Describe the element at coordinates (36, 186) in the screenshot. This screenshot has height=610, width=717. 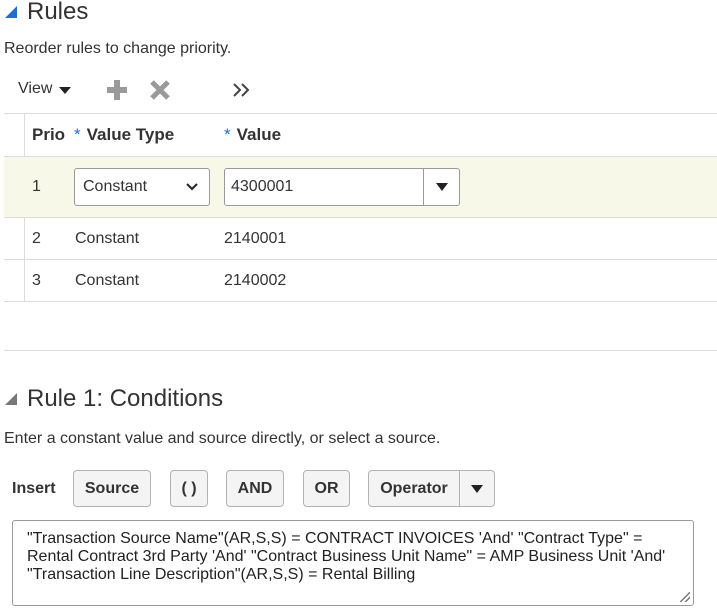
I see `row-priority: 1` at that location.